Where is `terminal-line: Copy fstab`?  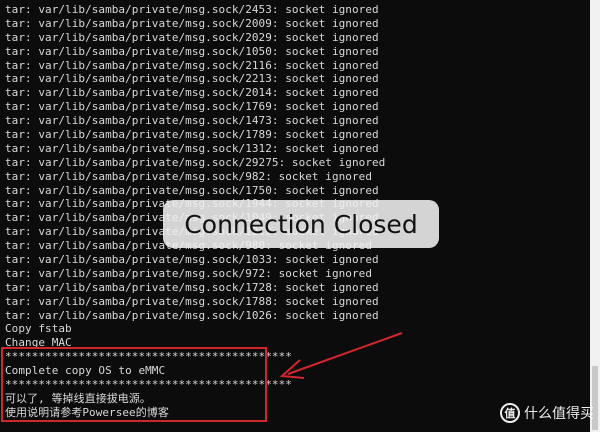 terminal-line: Copy fstab is located at coordinates (38, 329).